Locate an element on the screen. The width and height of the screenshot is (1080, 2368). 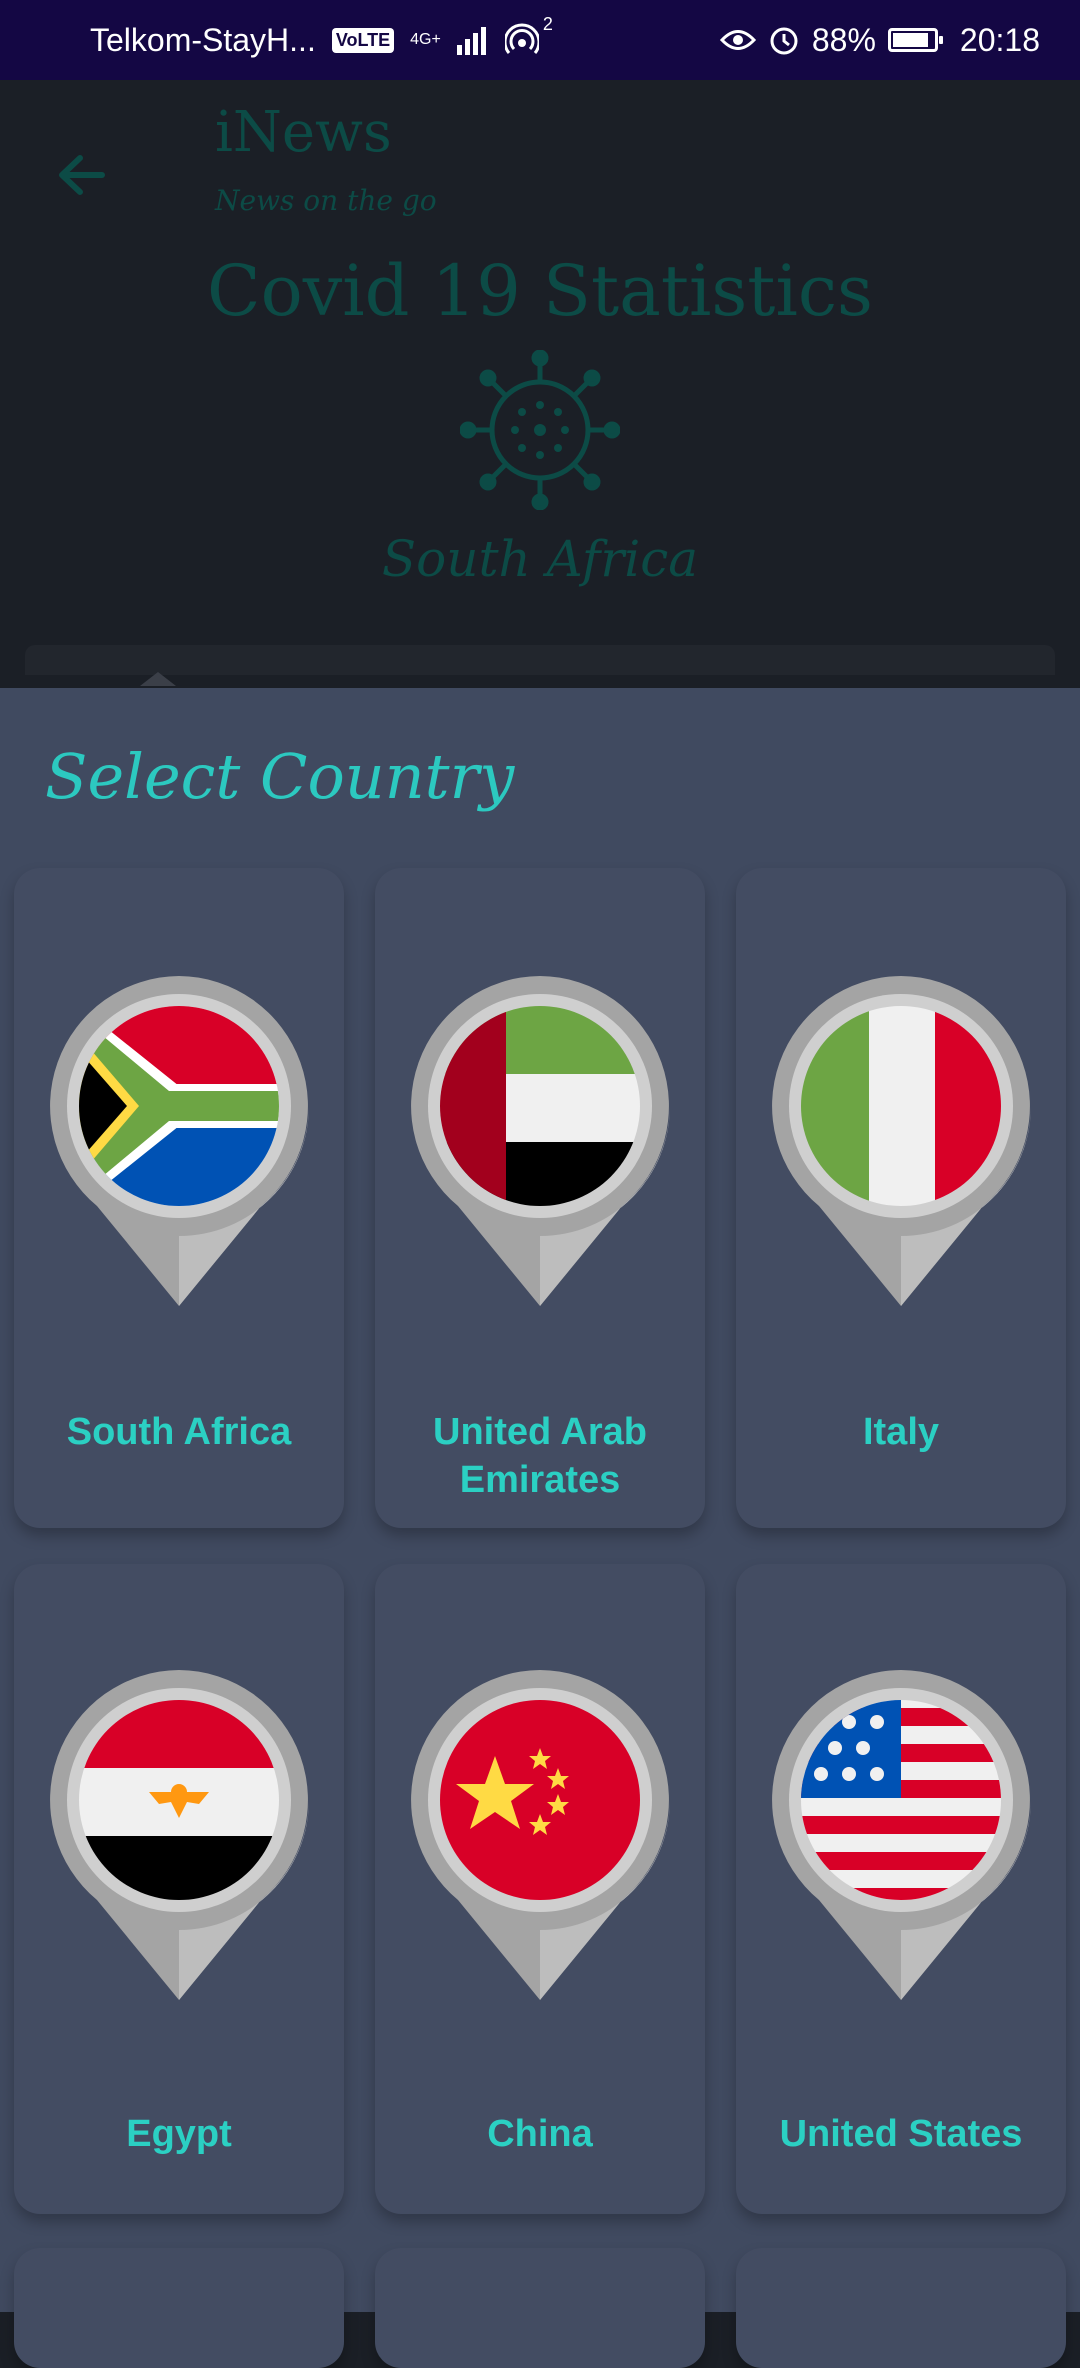
network-type: 4G+ is located at coordinates (425, 39).